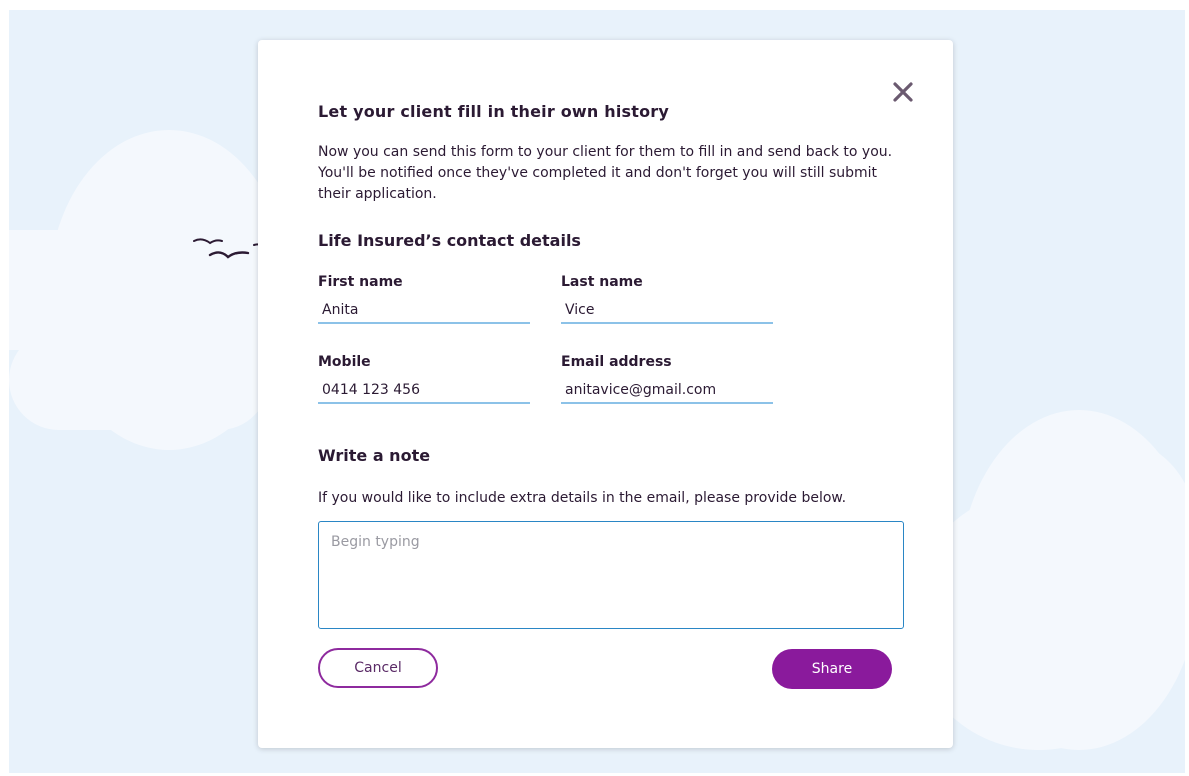 This screenshot has height=776, width=1189. Describe the element at coordinates (667, 311) in the screenshot. I see `last-name-input` at that location.